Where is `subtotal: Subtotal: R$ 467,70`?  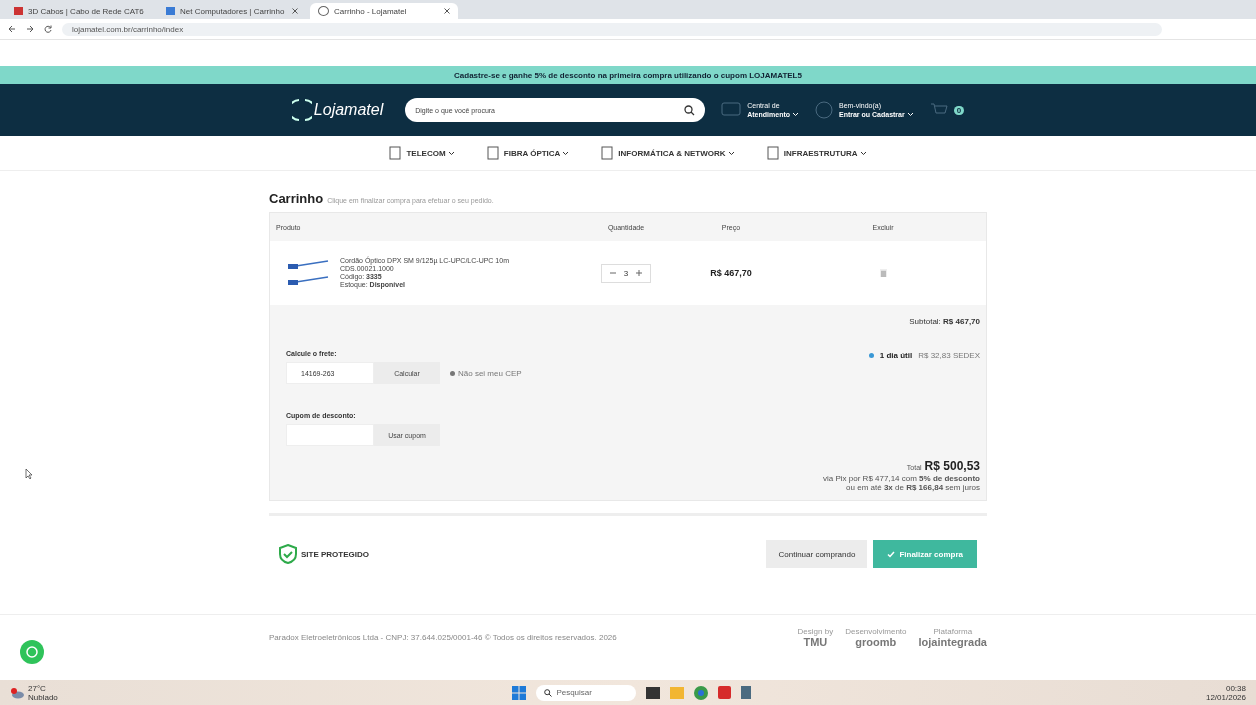 subtotal: Subtotal: R$ 467,70 is located at coordinates (944, 322).